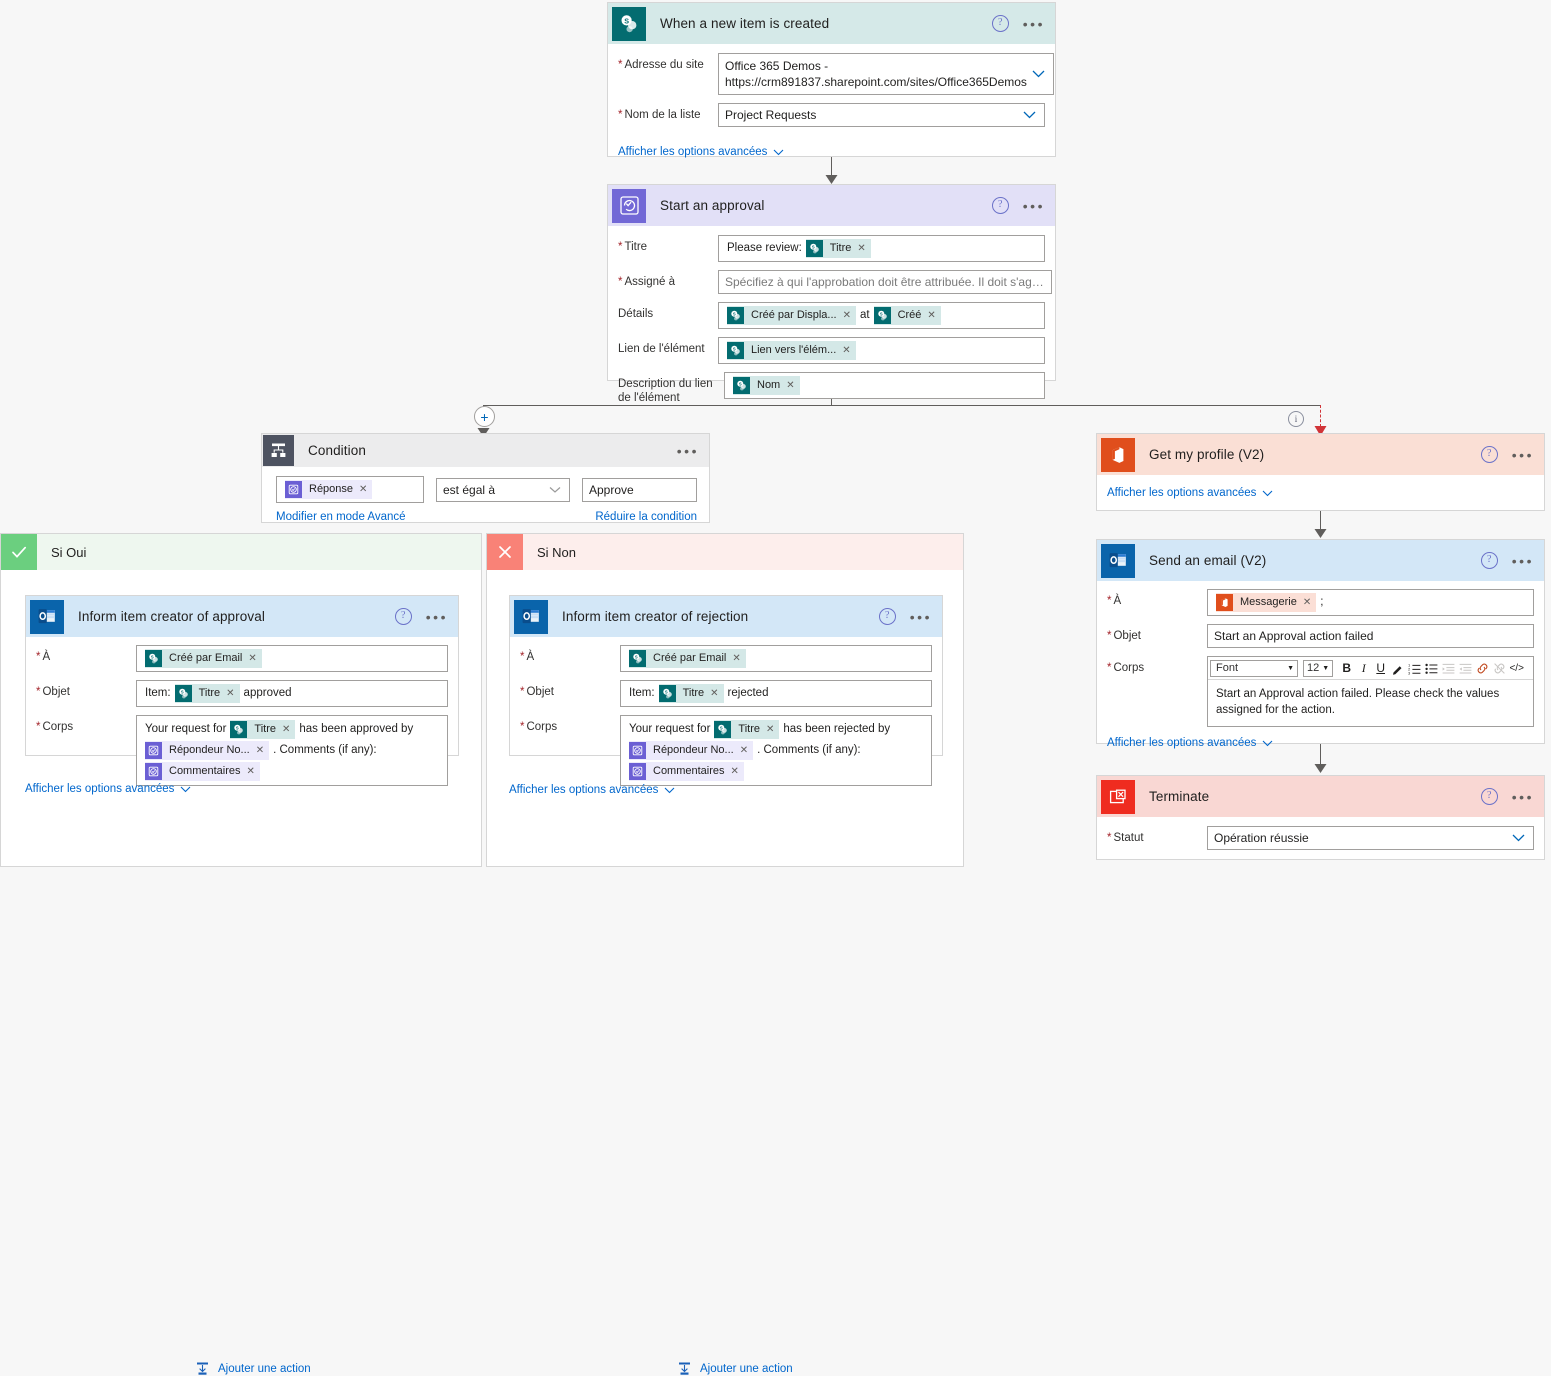 The image size is (1551, 1376). What do you see at coordinates (1320, 796) in the screenshot?
I see `card-header: Terminate ? •••` at bounding box center [1320, 796].